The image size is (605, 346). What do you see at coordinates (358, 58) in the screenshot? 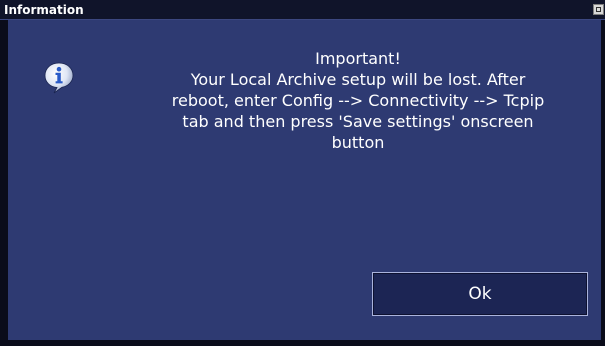
I see `message-heading: Important!` at bounding box center [358, 58].